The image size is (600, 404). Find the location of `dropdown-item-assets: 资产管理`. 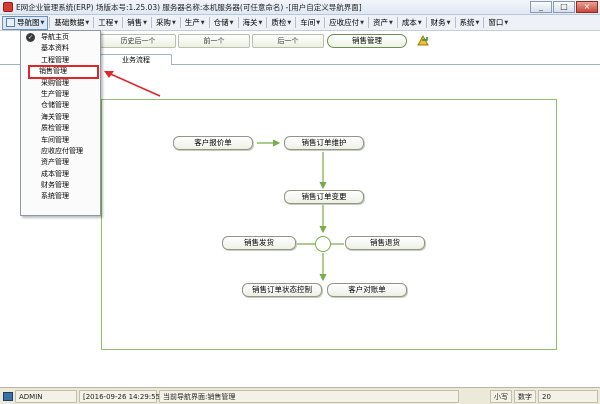

dropdown-item-assets: 资产管理 is located at coordinates (60, 162).